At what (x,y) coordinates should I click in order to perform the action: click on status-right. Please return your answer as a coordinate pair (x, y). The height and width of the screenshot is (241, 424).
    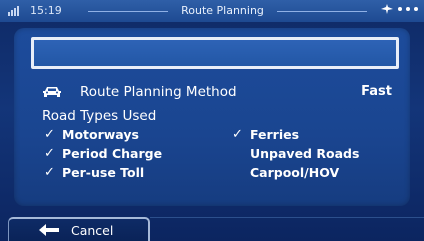
    Looking at the image, I should click on (399, 9).